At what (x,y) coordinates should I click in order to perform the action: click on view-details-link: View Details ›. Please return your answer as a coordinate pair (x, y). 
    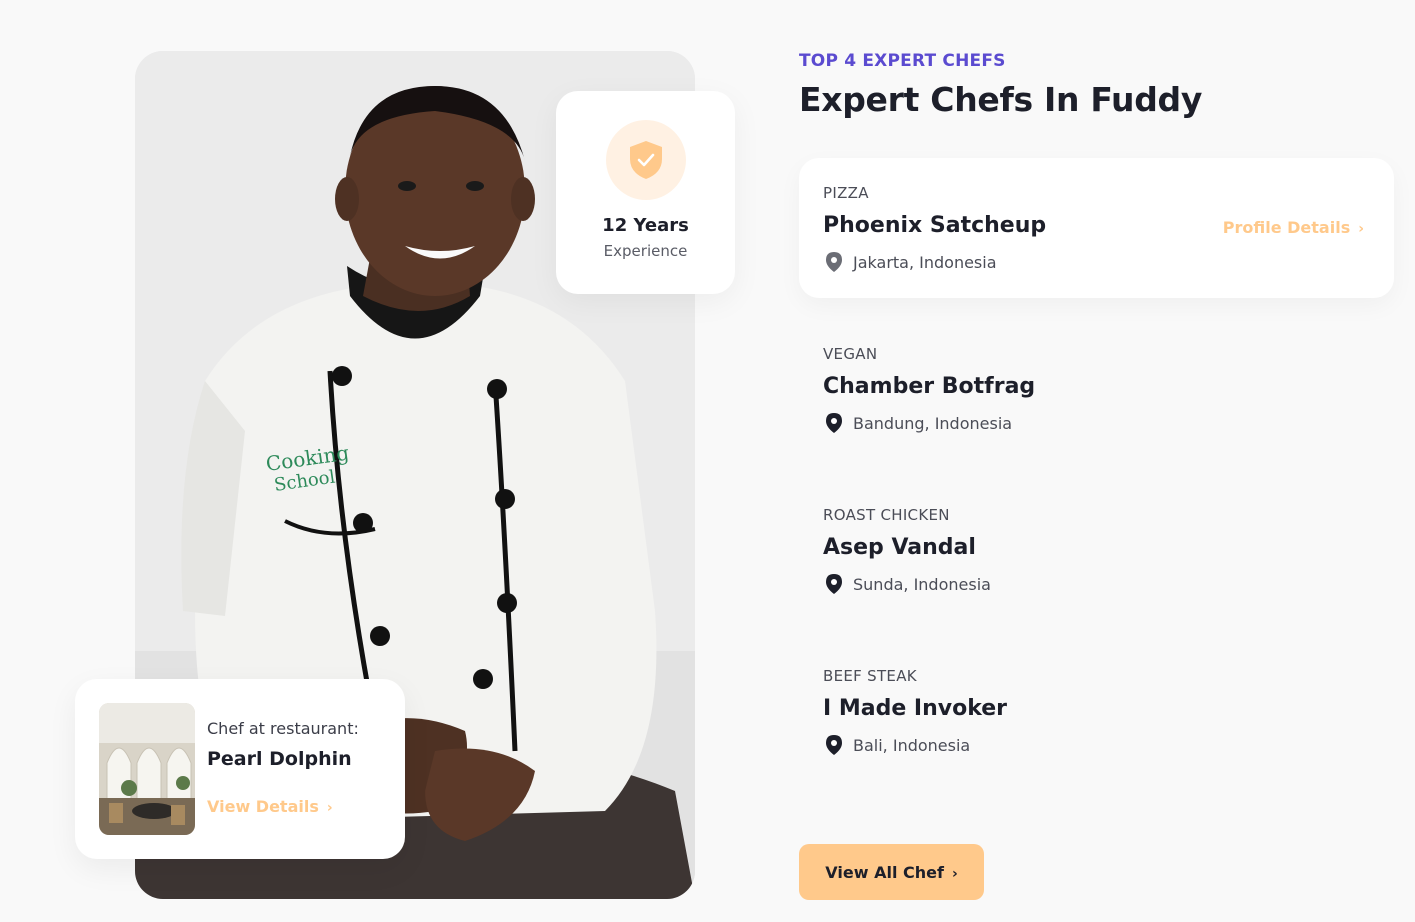
    Looking at the image, I should click on (270, 806).